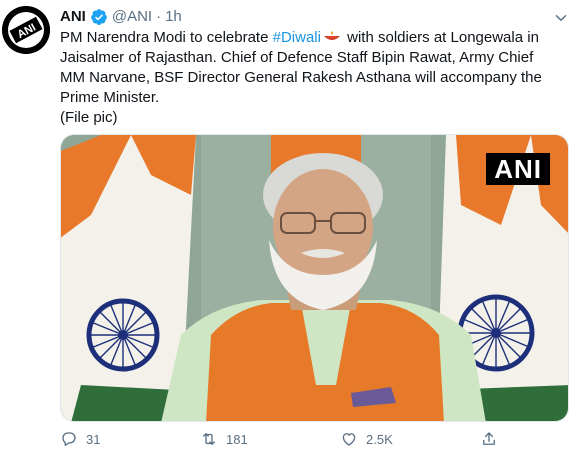 This screenshot has height=454, width=586. What do you see at coordinates (518, 169) in the screenshot?
I see `ani-watermark: ANI` at bounding box center [518, 169].